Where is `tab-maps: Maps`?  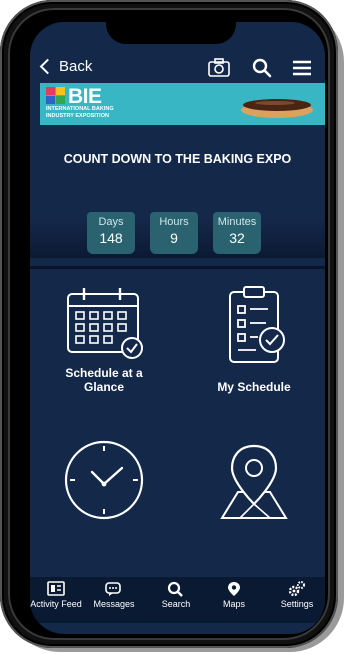
tab-maps: Maps is located at coordinates (234, 595).